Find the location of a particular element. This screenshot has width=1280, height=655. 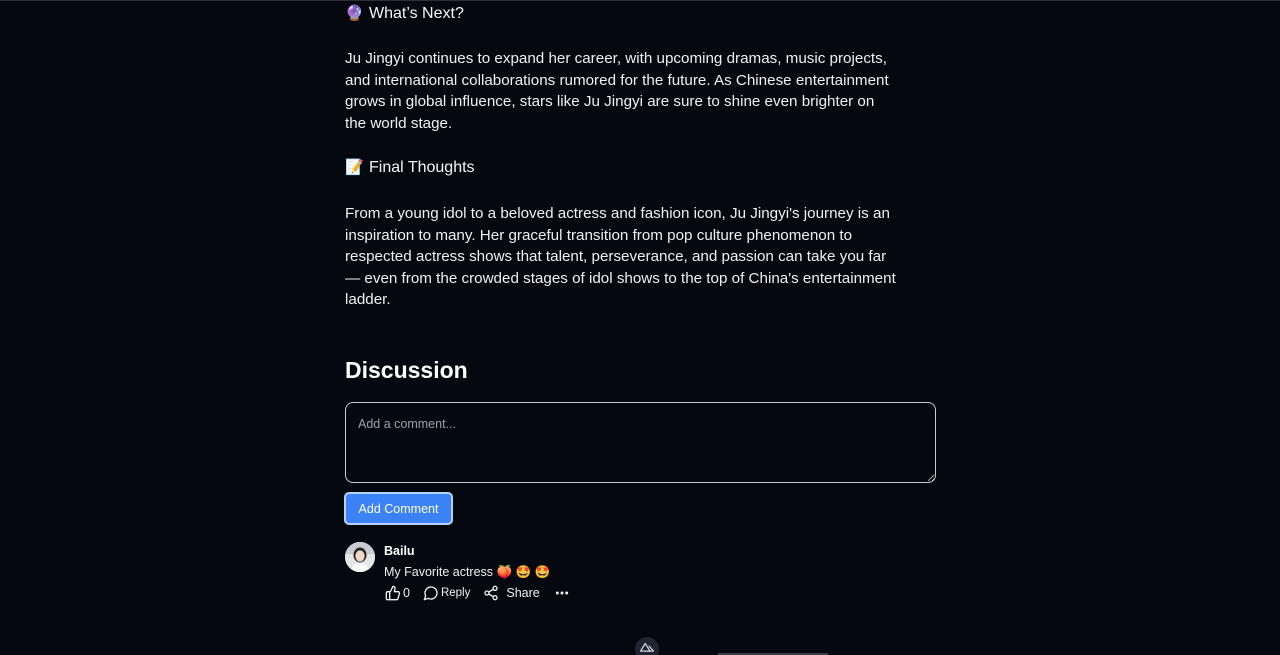

section-heading-text: Final Thoughts is located at coordinates (422, 167).